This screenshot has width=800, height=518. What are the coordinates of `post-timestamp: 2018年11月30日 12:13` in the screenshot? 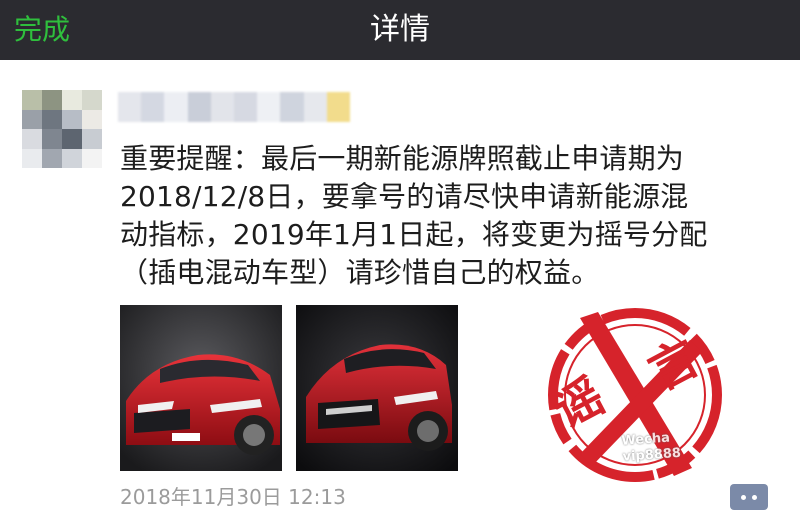 It's located at (233, 497).